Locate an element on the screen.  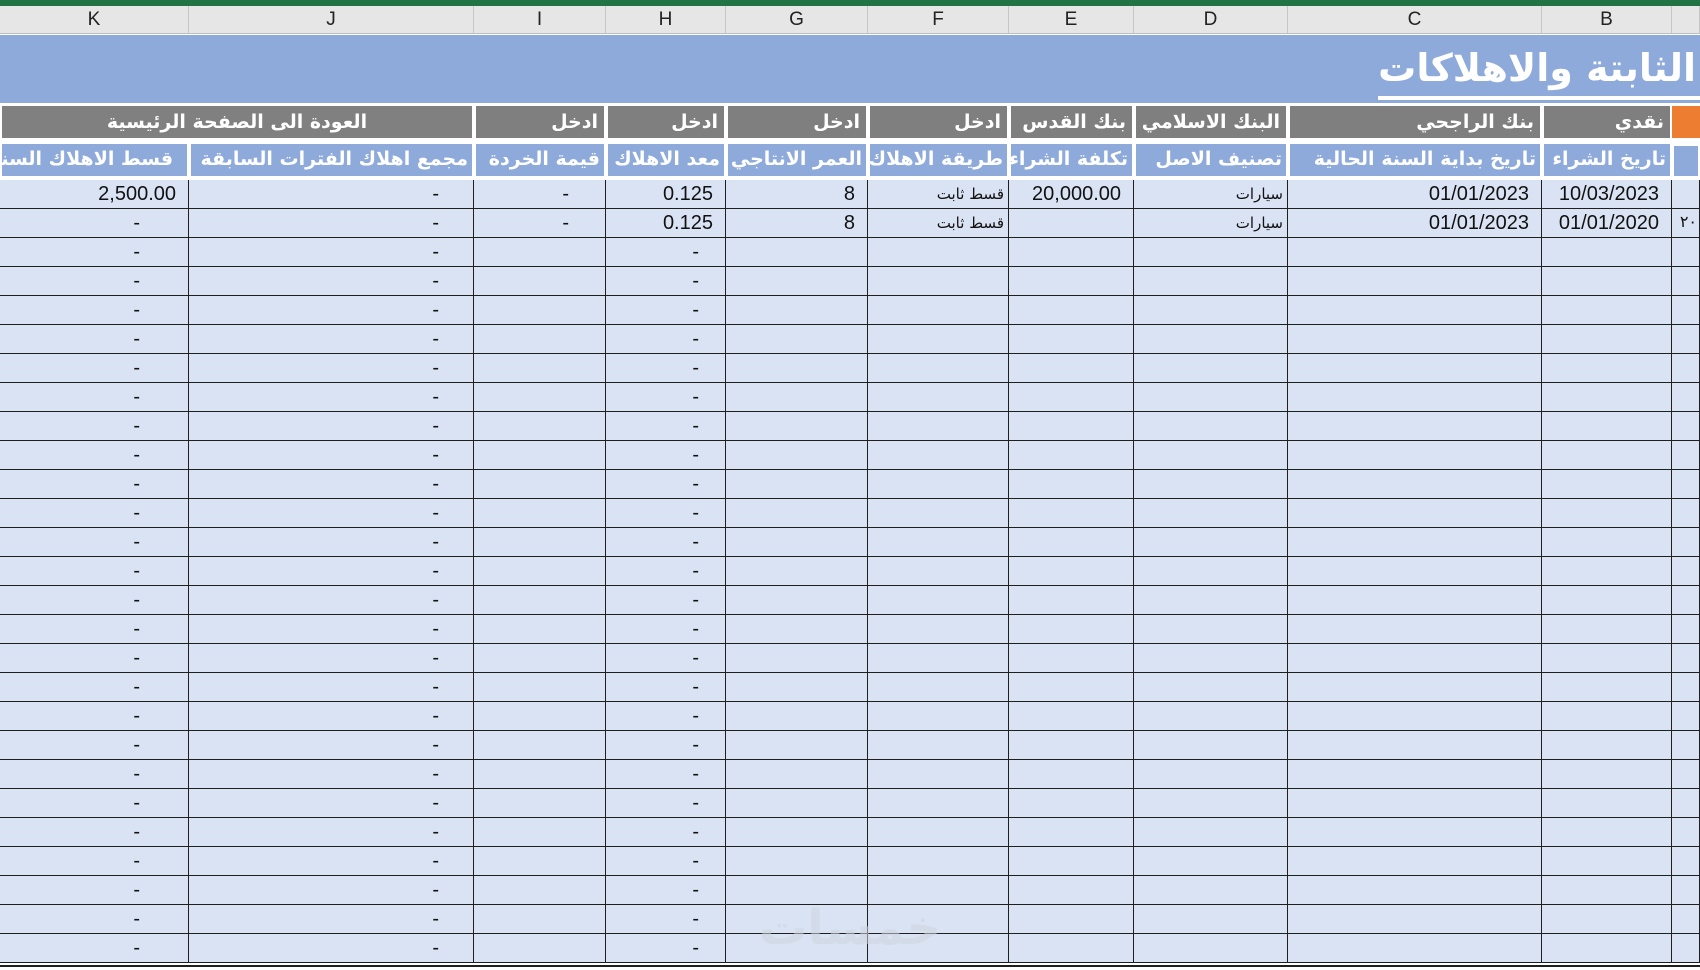
cell-j-row-2: - is located at coordinates (331, 223).